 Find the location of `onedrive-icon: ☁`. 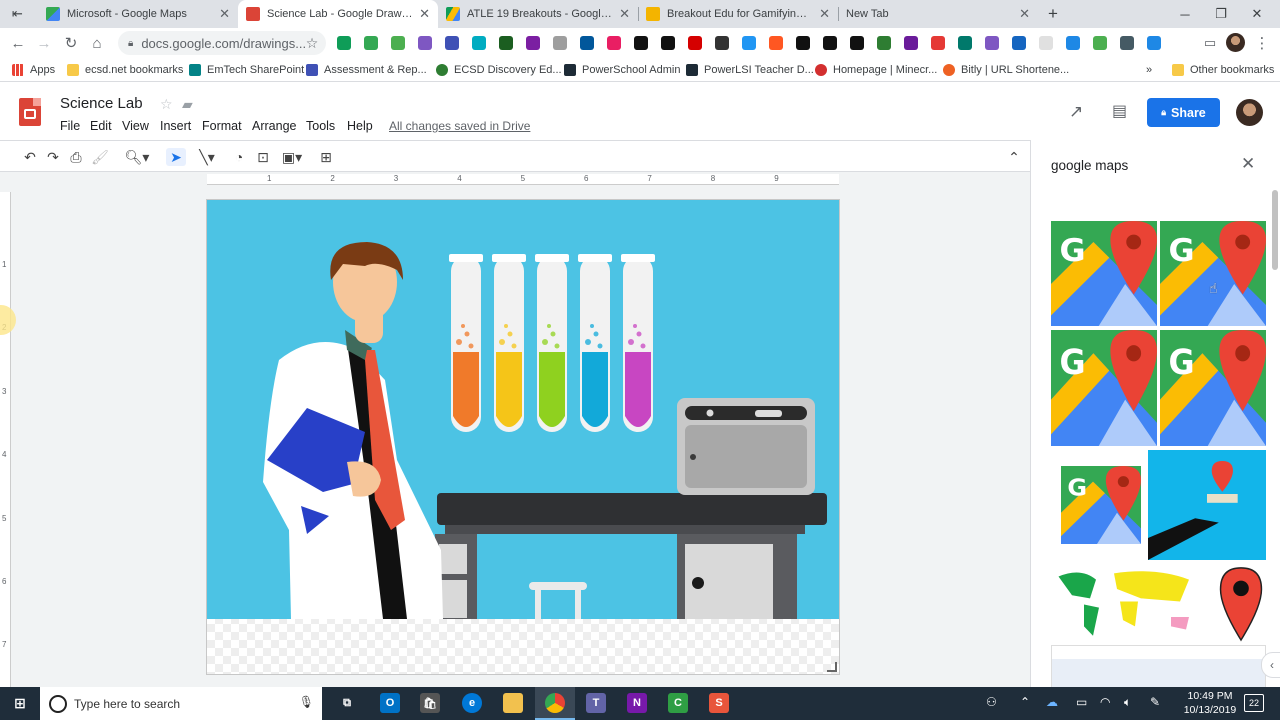

onedrive-icon: ☁ is located at coordinates (1052, 702).